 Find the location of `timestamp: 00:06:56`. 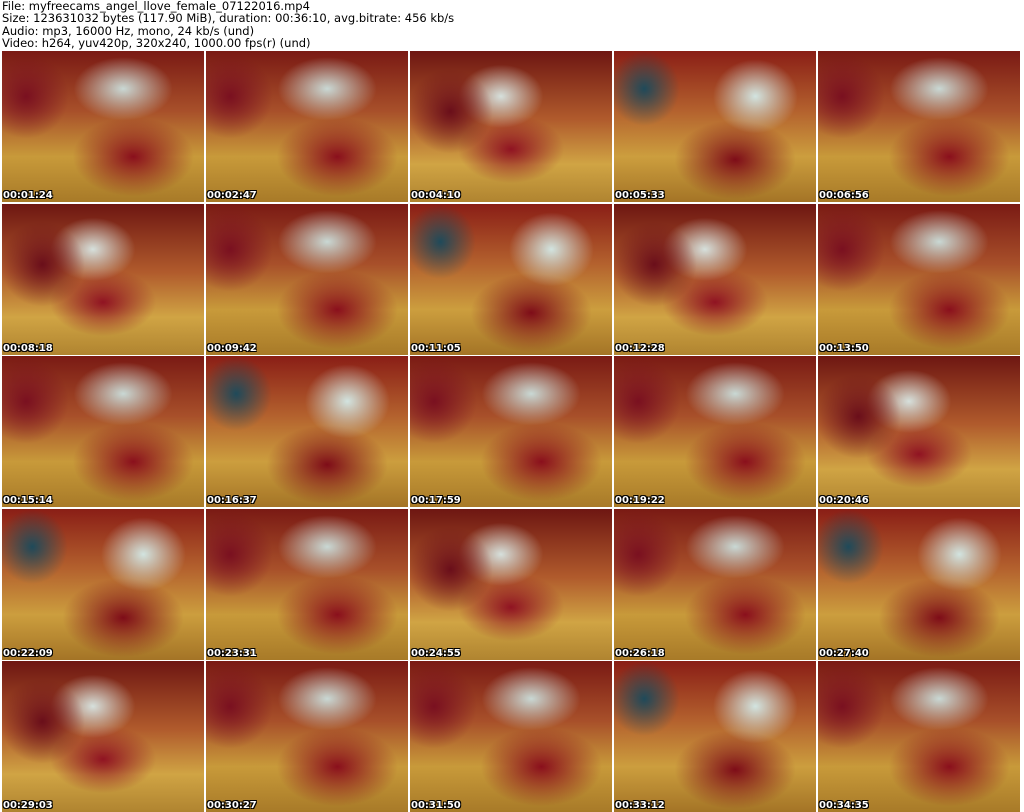

timestamp: 00:06:56 is located at coordinates (844, 195).